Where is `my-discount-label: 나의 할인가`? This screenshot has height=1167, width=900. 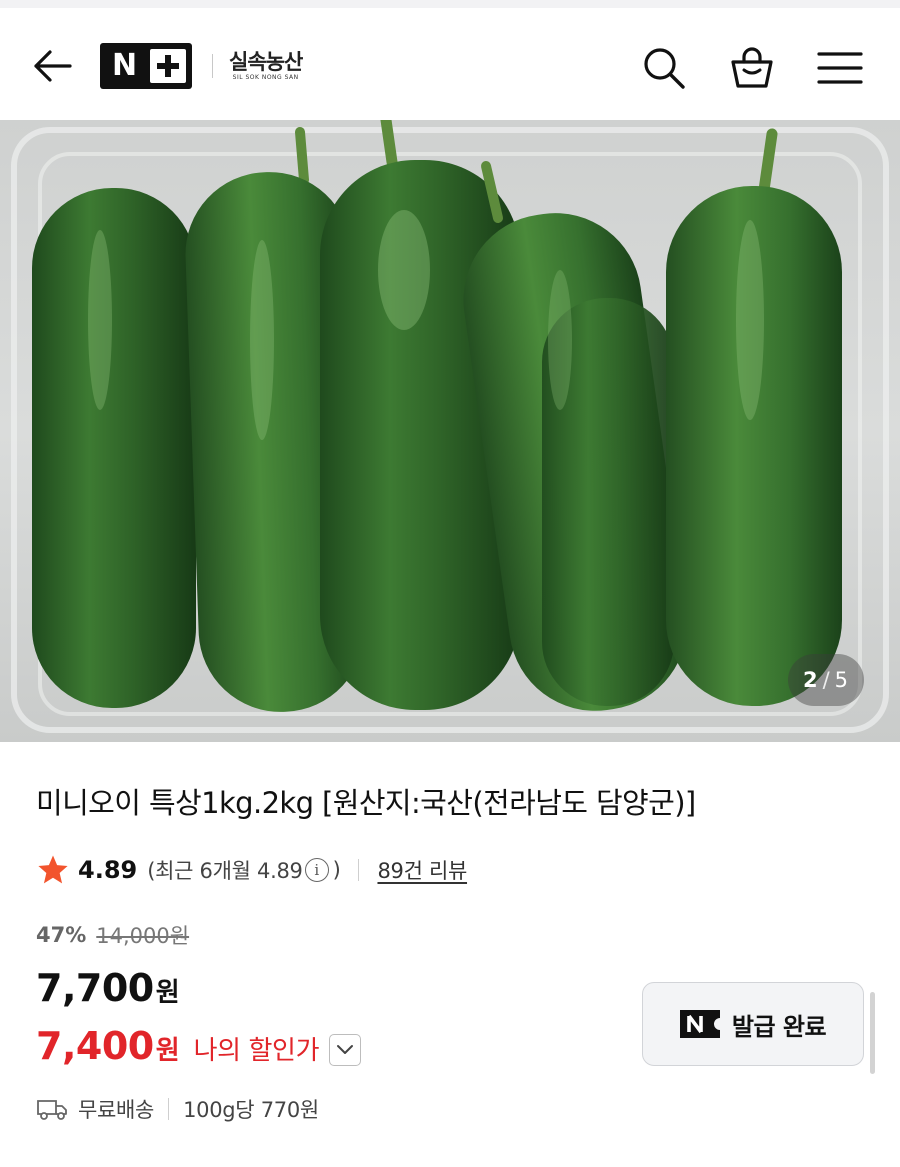
my-discount-label: 나의 할인가 is located at coordinates (256, 1051).